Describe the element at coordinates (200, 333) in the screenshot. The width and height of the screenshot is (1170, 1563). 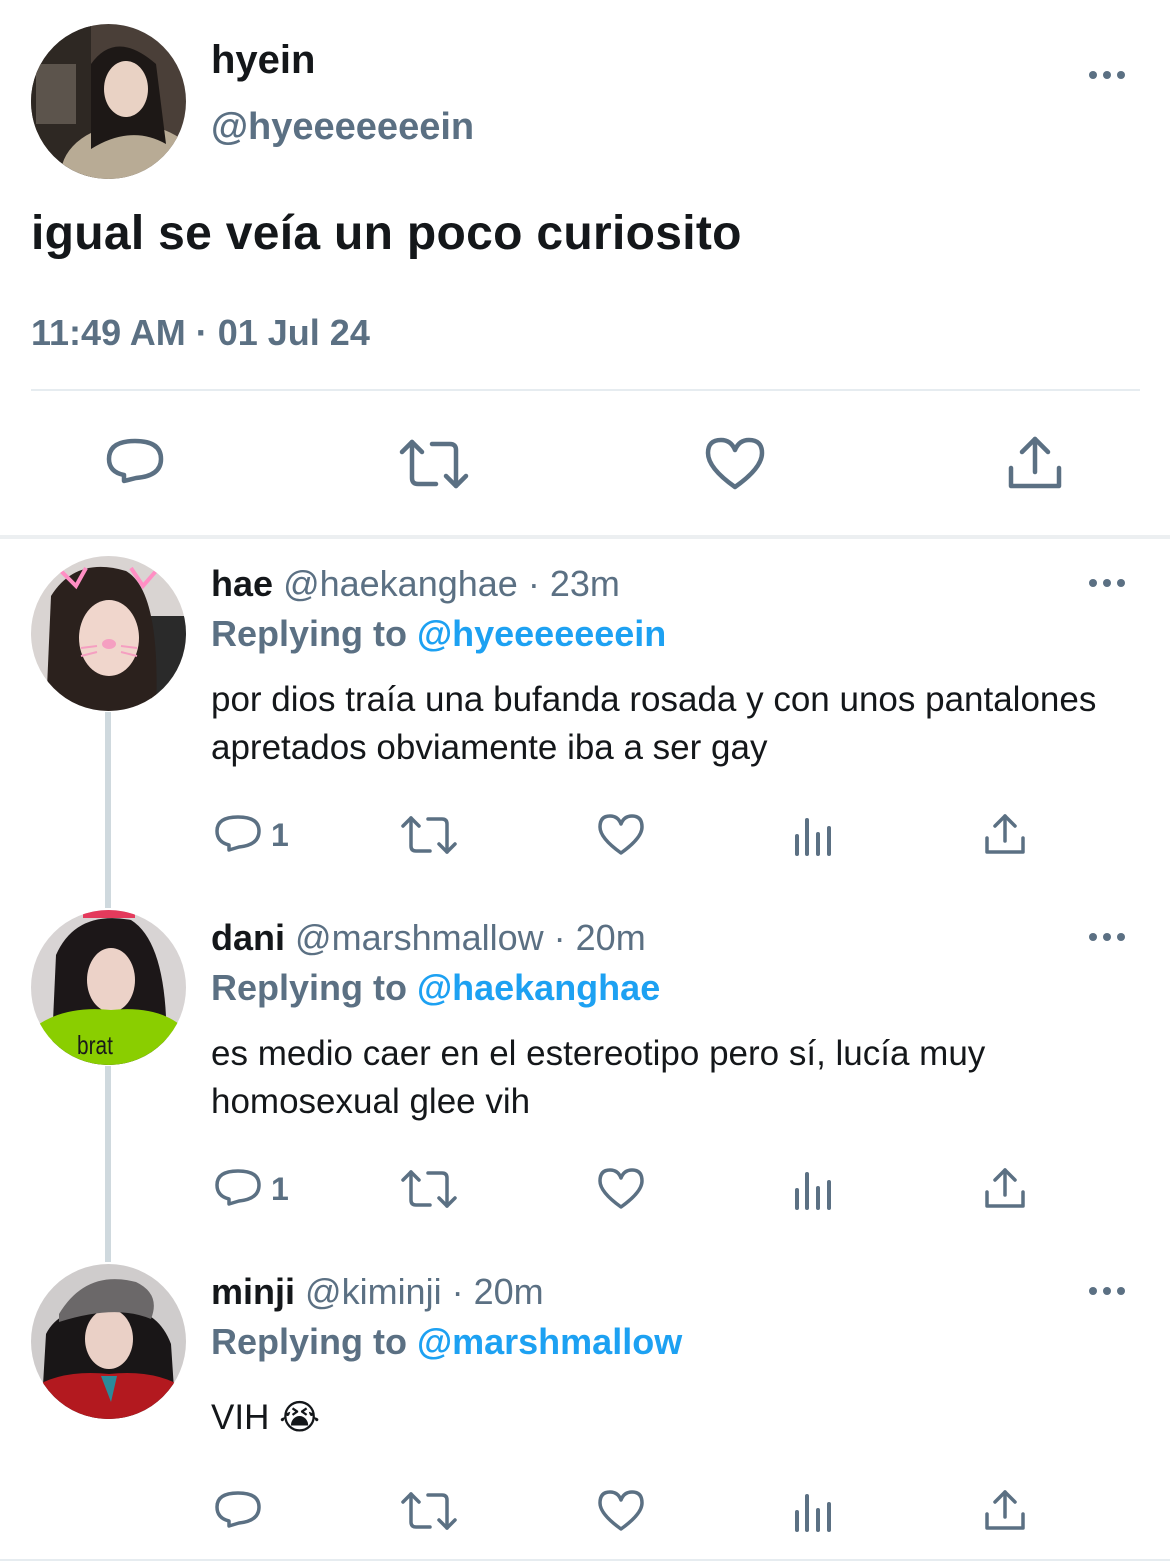
I see `tweet-timestamp: 11:49 AM · 01 Jul 24` at that location.